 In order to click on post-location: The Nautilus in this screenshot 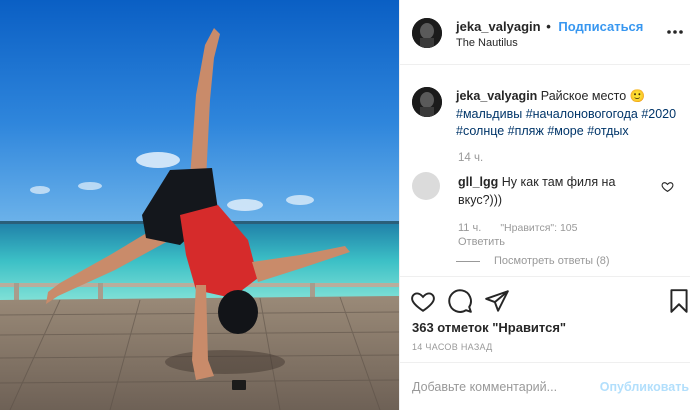, I will do `click(487, 43)`.